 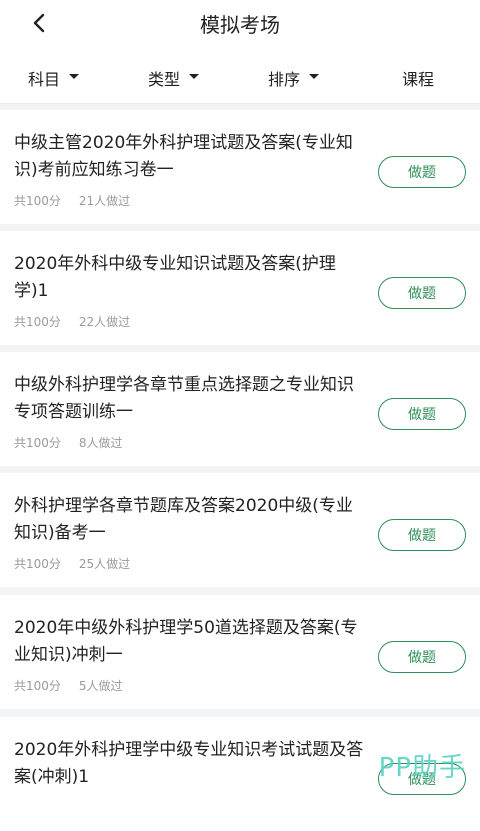 What do you see at coordinates (189, 520) in the screenshot?
I see `exam-title: 外科护理学各章节题库及答案2020中级(专业知识)备考一` at bounding box center [189, 520].